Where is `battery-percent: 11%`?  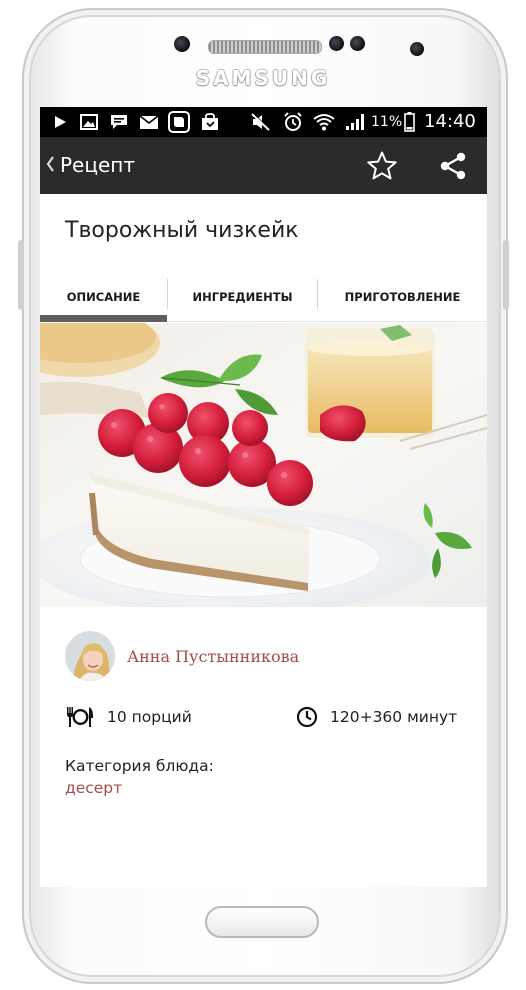 battery-percent: 11% is located at coordinates (387, 122).